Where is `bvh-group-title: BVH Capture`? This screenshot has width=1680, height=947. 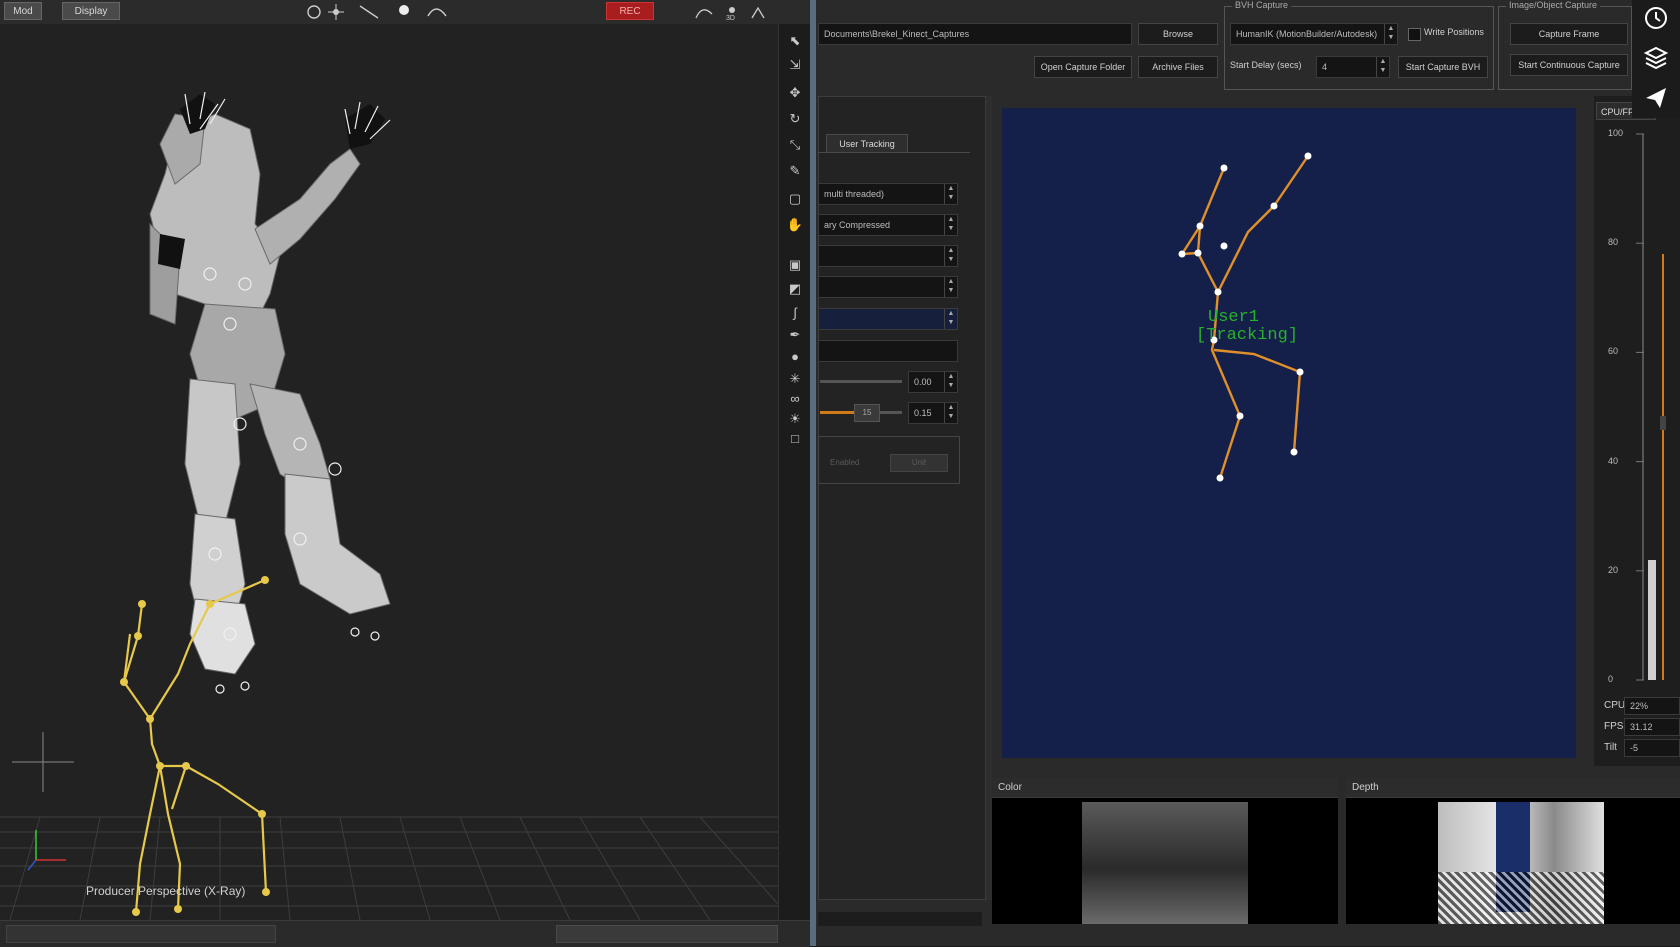
bvh-group-title: BVH Capture is located at coordinates (1262, 5).